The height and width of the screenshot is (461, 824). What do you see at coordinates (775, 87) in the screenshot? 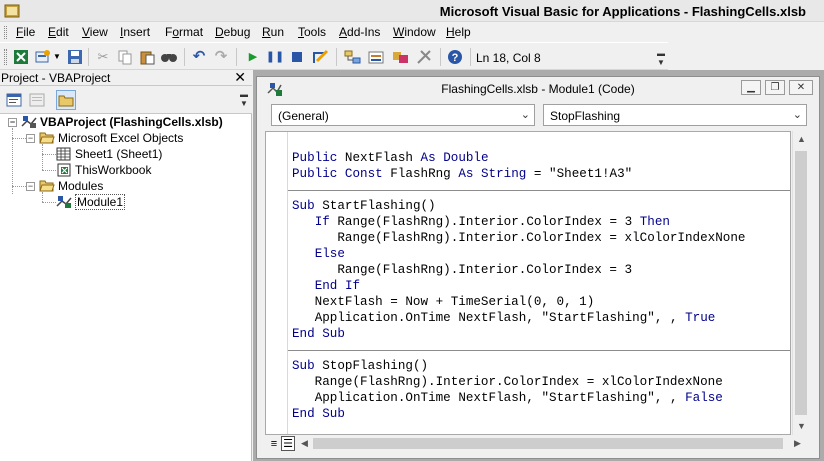
I see `restore-window-button: ❐` at bounding box center [775, 87].